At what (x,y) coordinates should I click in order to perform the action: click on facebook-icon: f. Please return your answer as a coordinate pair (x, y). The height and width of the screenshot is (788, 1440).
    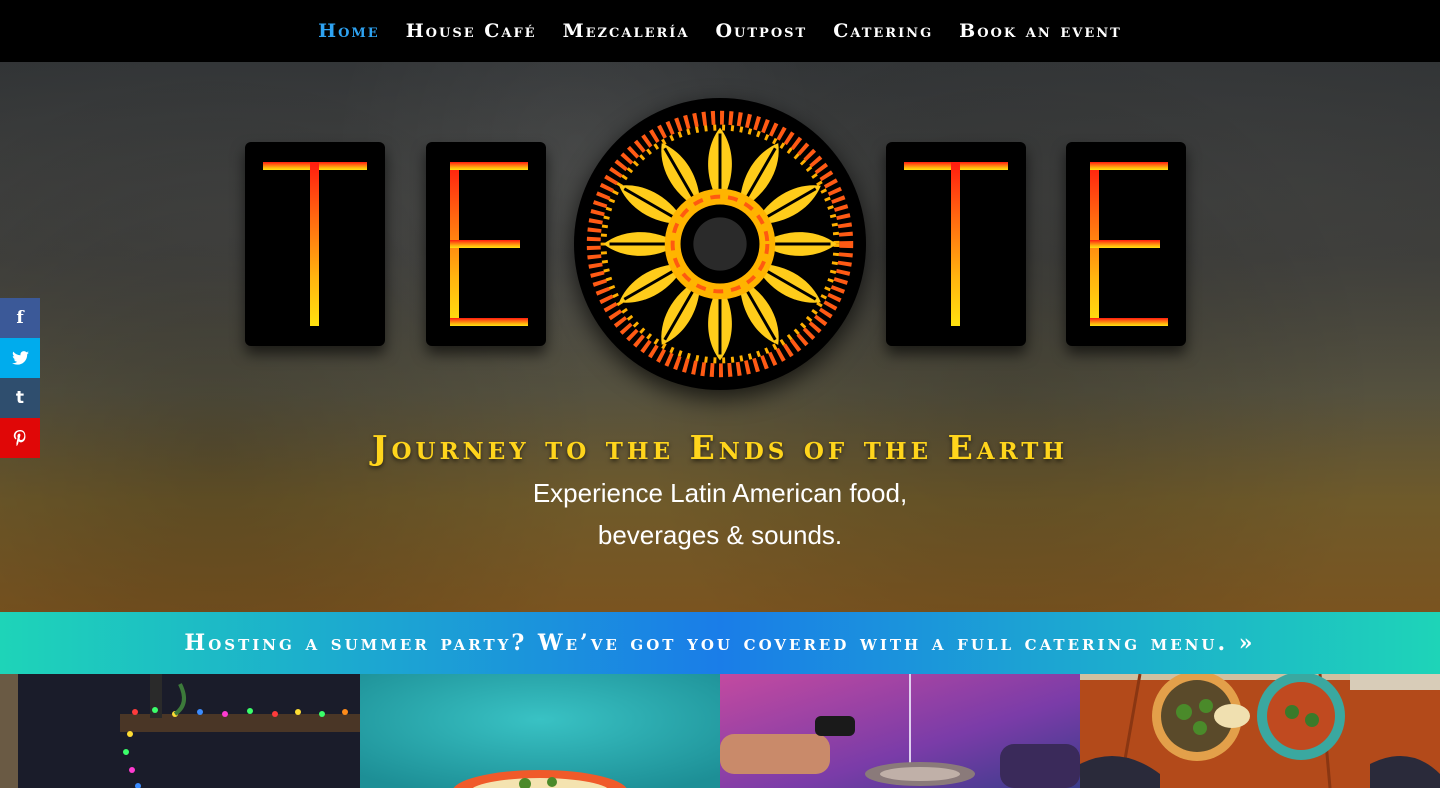
    Looking at the image, I should click on (20, 318).